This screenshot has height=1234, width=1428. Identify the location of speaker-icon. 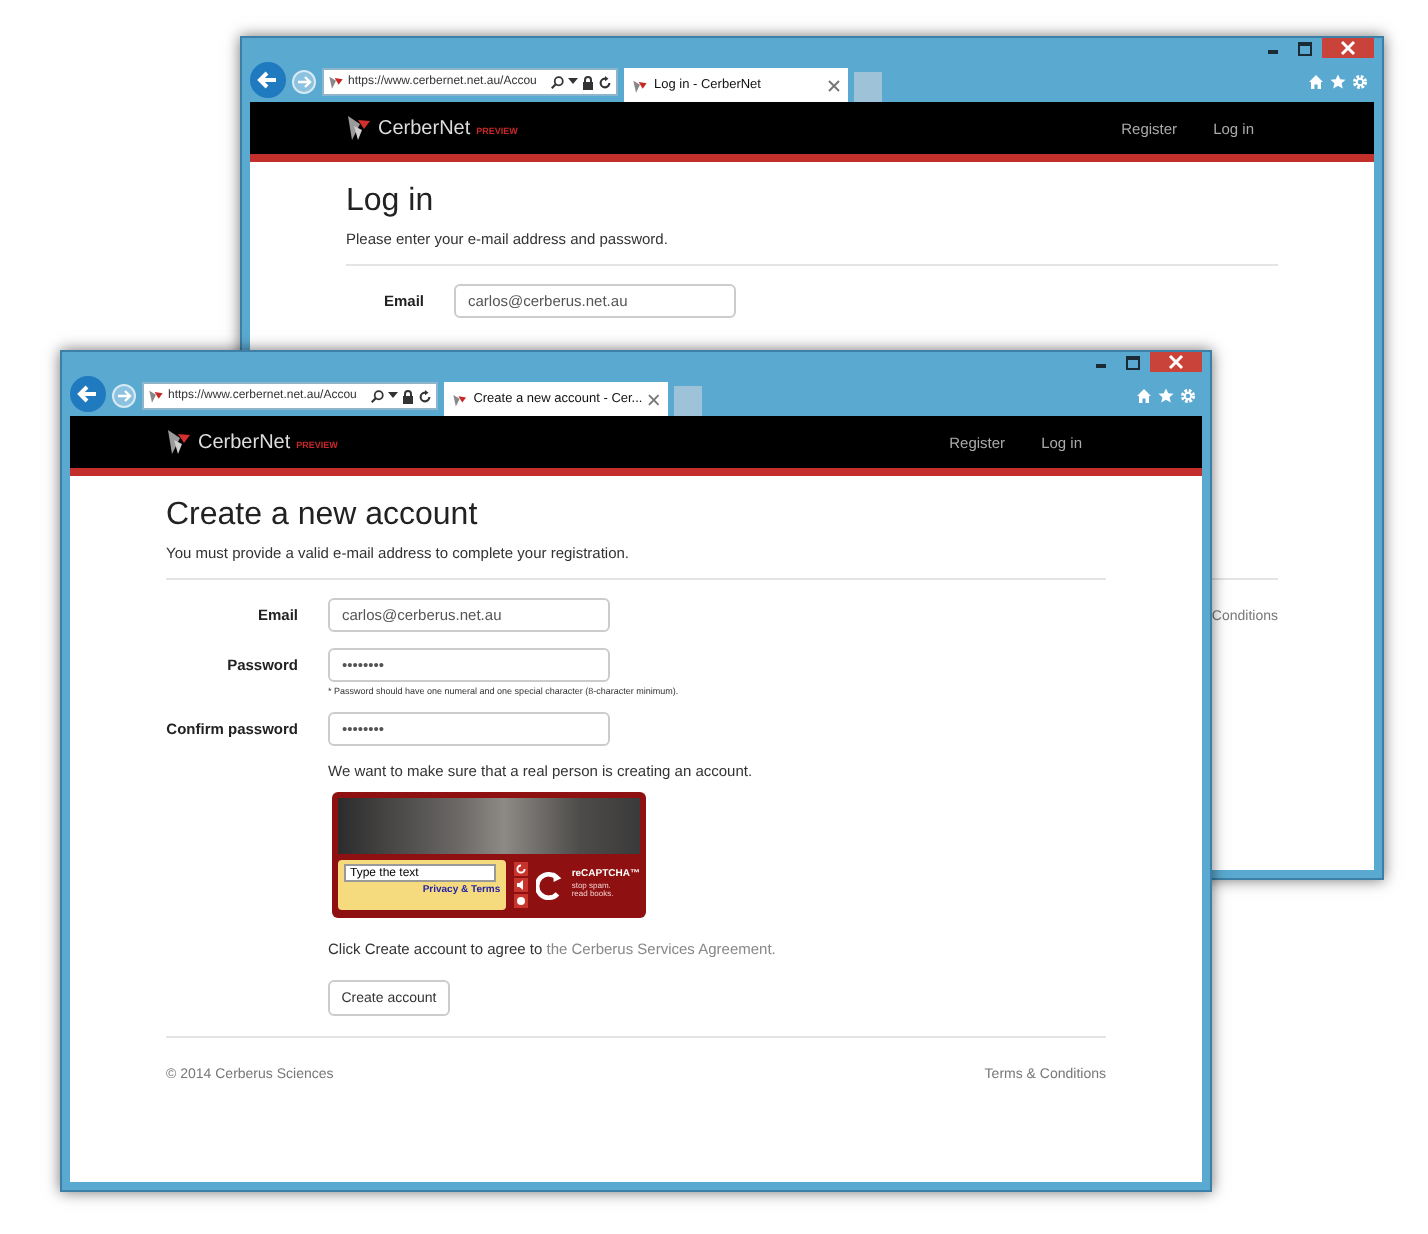
(521, 885).